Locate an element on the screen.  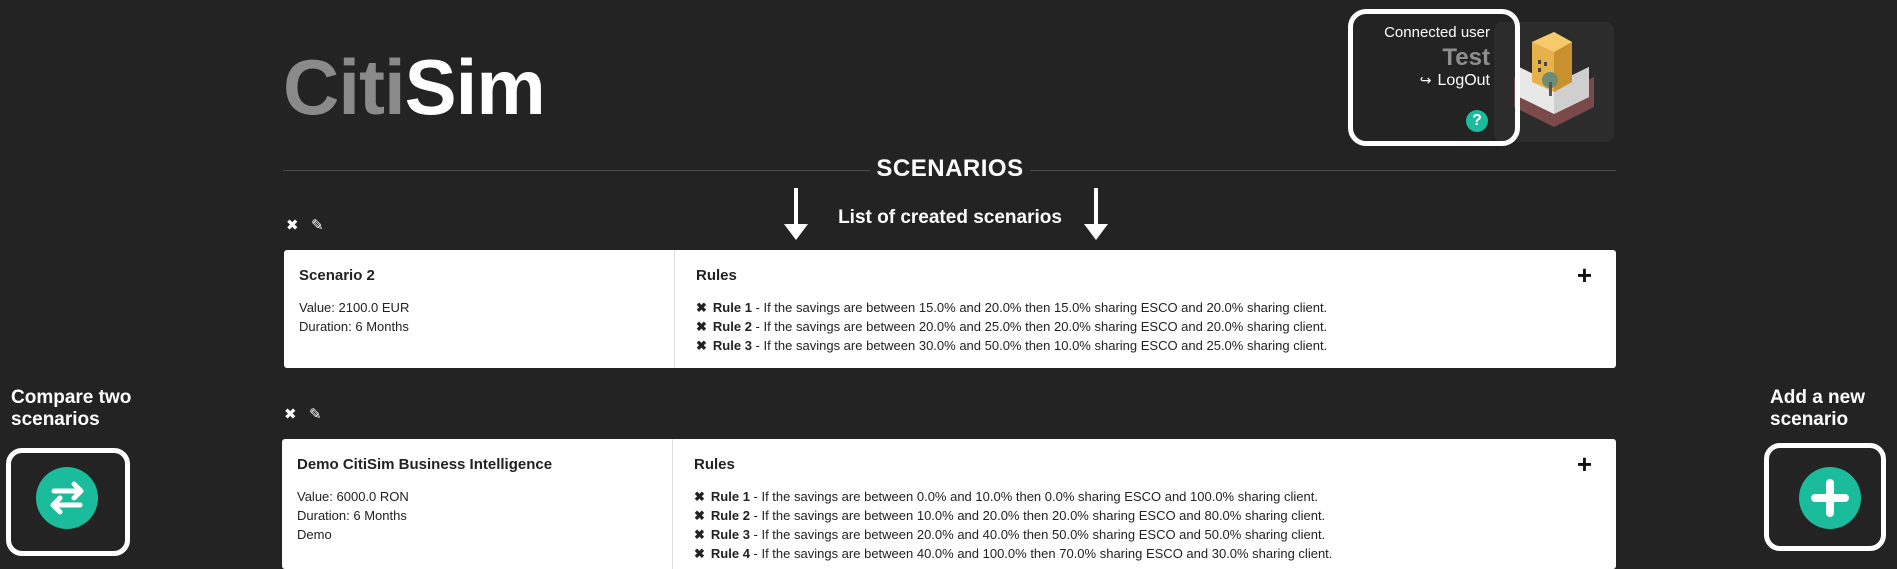
compare-label-line2: scenarios is located at coordinates (55, 419).